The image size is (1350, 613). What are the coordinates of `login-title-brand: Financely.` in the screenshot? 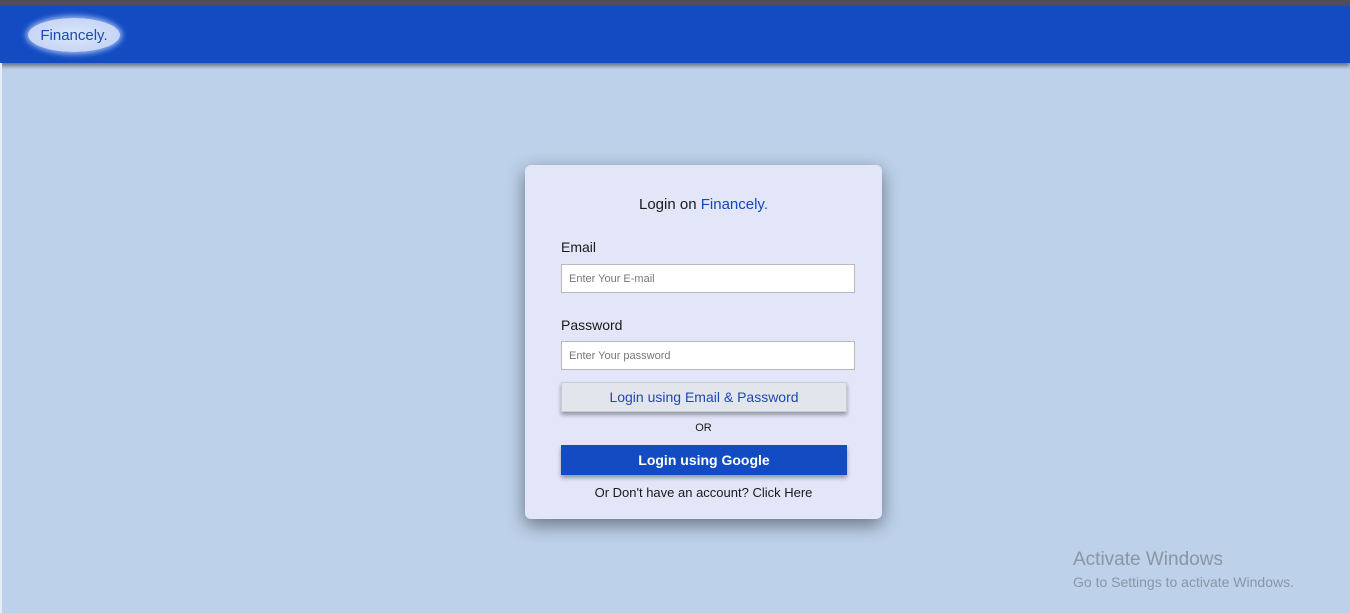 It's located at (734, 204).